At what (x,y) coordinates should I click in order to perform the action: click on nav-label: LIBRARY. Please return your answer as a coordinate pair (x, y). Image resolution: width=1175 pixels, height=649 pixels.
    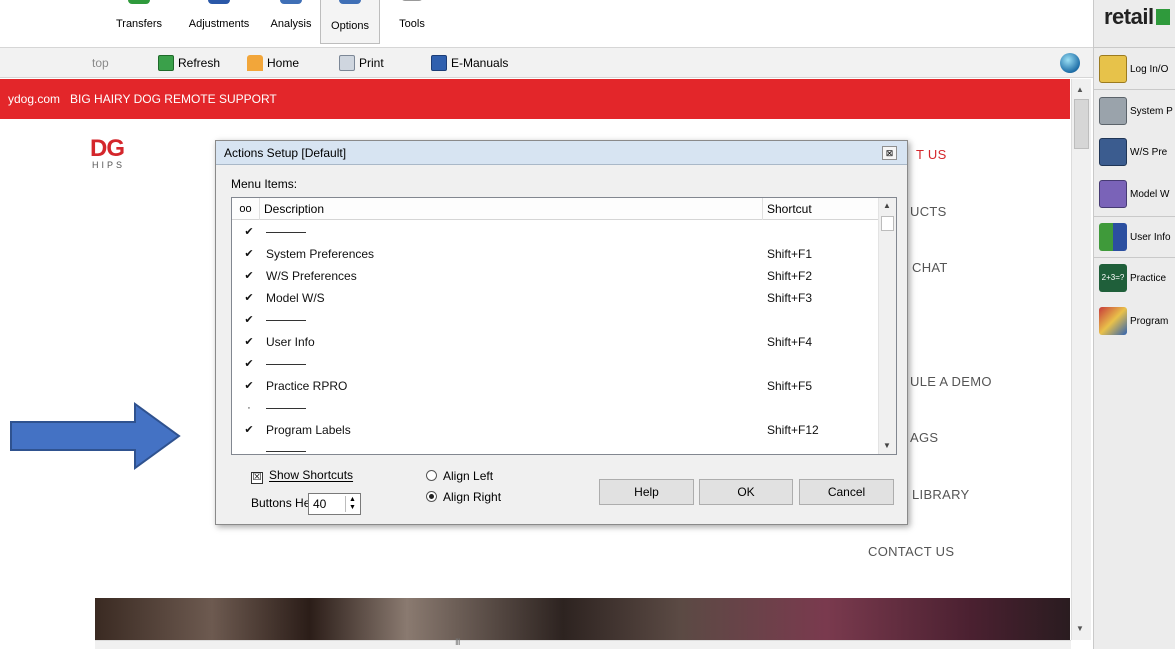
    Looking at the image, I should click on (941, 494).